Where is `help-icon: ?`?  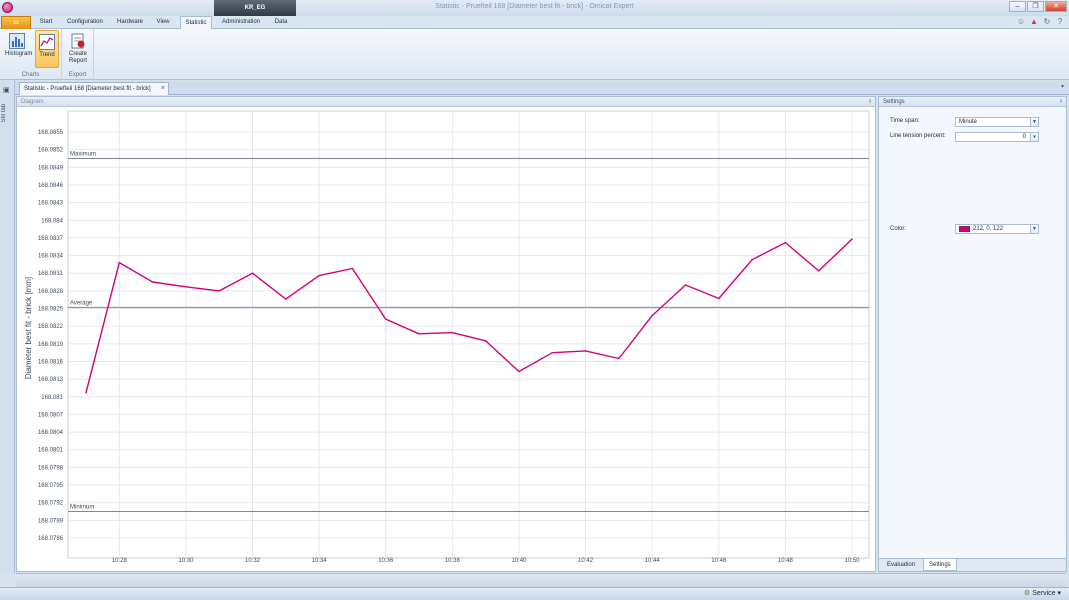 help-icon: ? is located at coordinates (1060, 22).